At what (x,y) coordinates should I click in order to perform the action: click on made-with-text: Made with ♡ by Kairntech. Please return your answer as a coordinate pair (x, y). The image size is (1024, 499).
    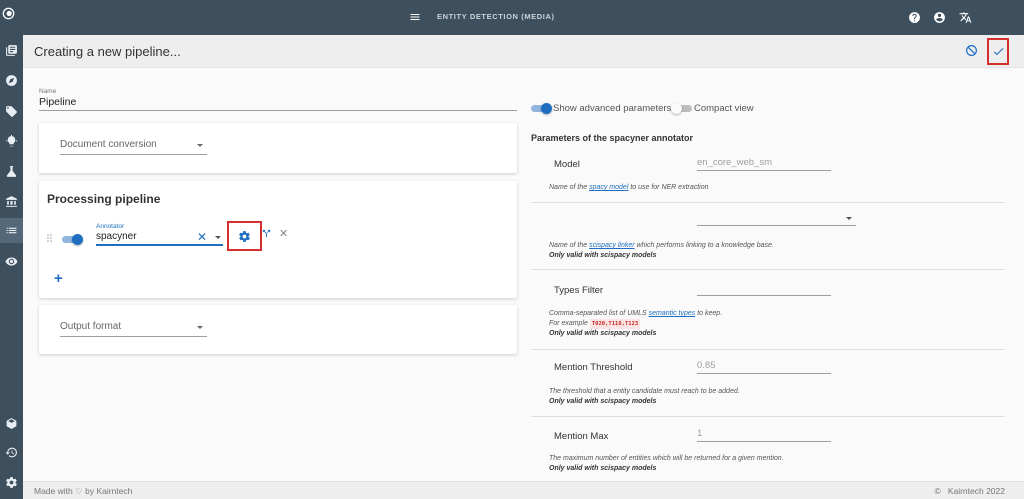
    Looking at the image, I should click on (83, 491).